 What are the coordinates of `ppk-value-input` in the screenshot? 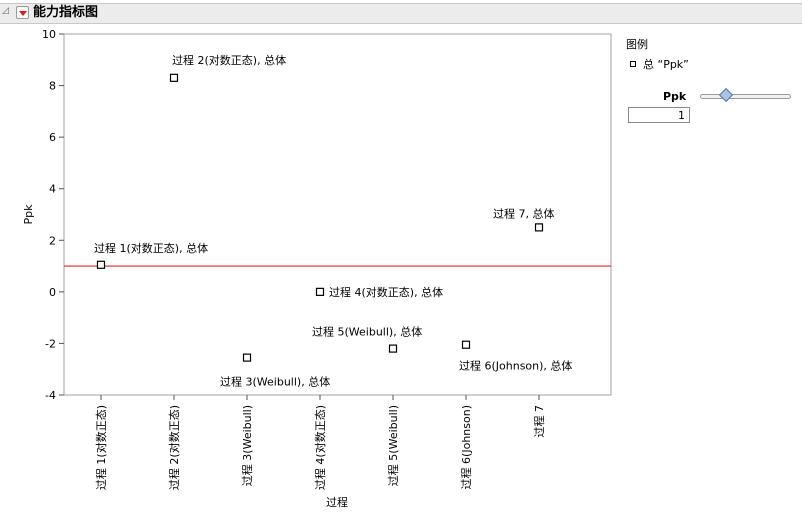 It's located at (659, 115).